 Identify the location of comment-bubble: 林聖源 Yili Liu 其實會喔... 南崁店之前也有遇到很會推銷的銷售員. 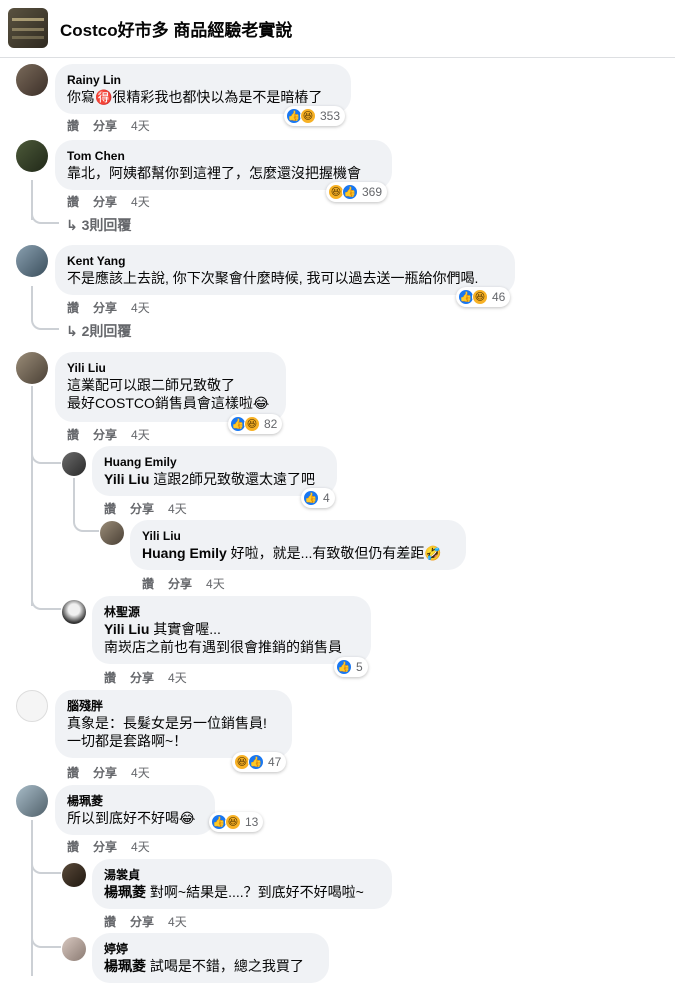
(231, 630).